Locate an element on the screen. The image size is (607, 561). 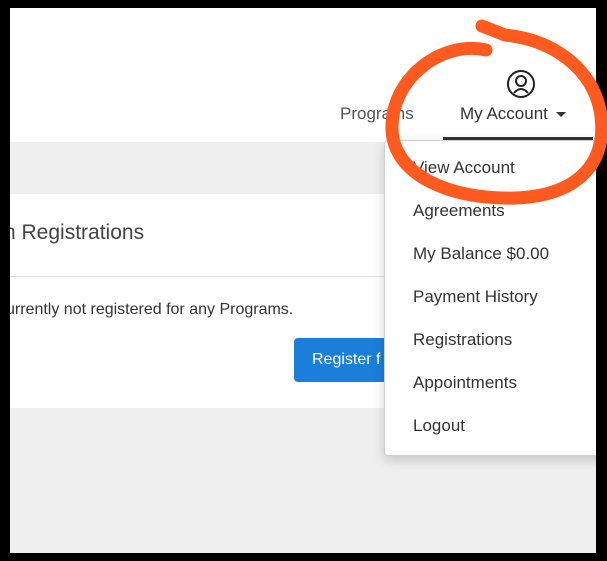
menu-item-registrations: Registrations is located at coordinates (462, 340).